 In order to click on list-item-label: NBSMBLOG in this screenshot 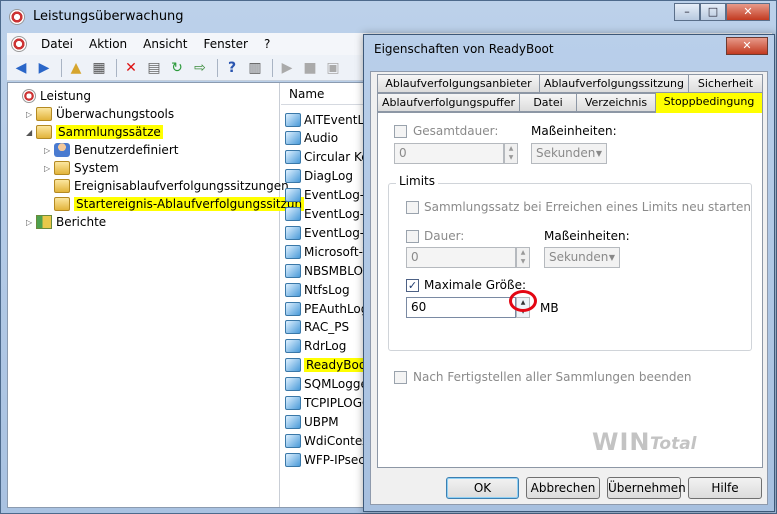, I will do `click(337, 270)`.